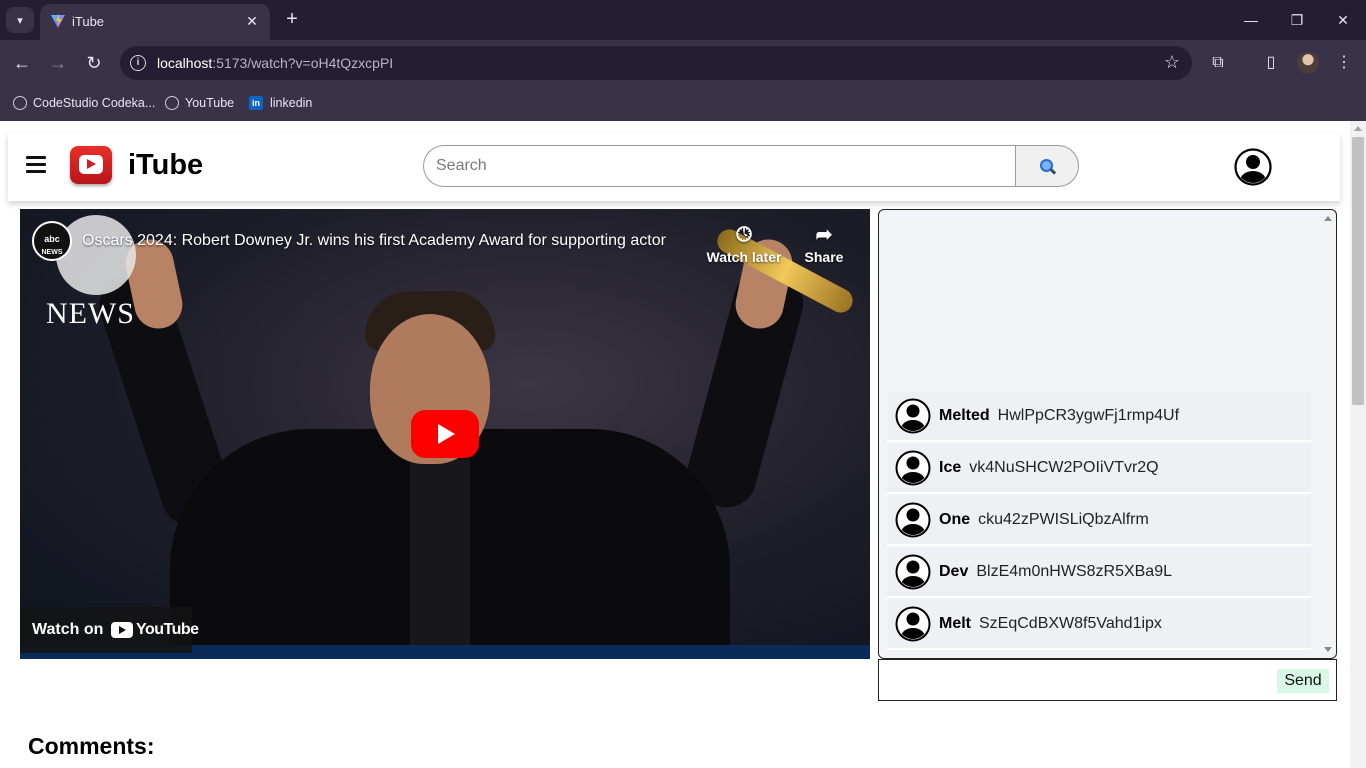 The width and height of the screenshot is (1366, 768). What do you see at coordinates (1172, 62) in the screenshot?
I see `bookmark-star-icon: ☆` at bounding box center [1172, 62].